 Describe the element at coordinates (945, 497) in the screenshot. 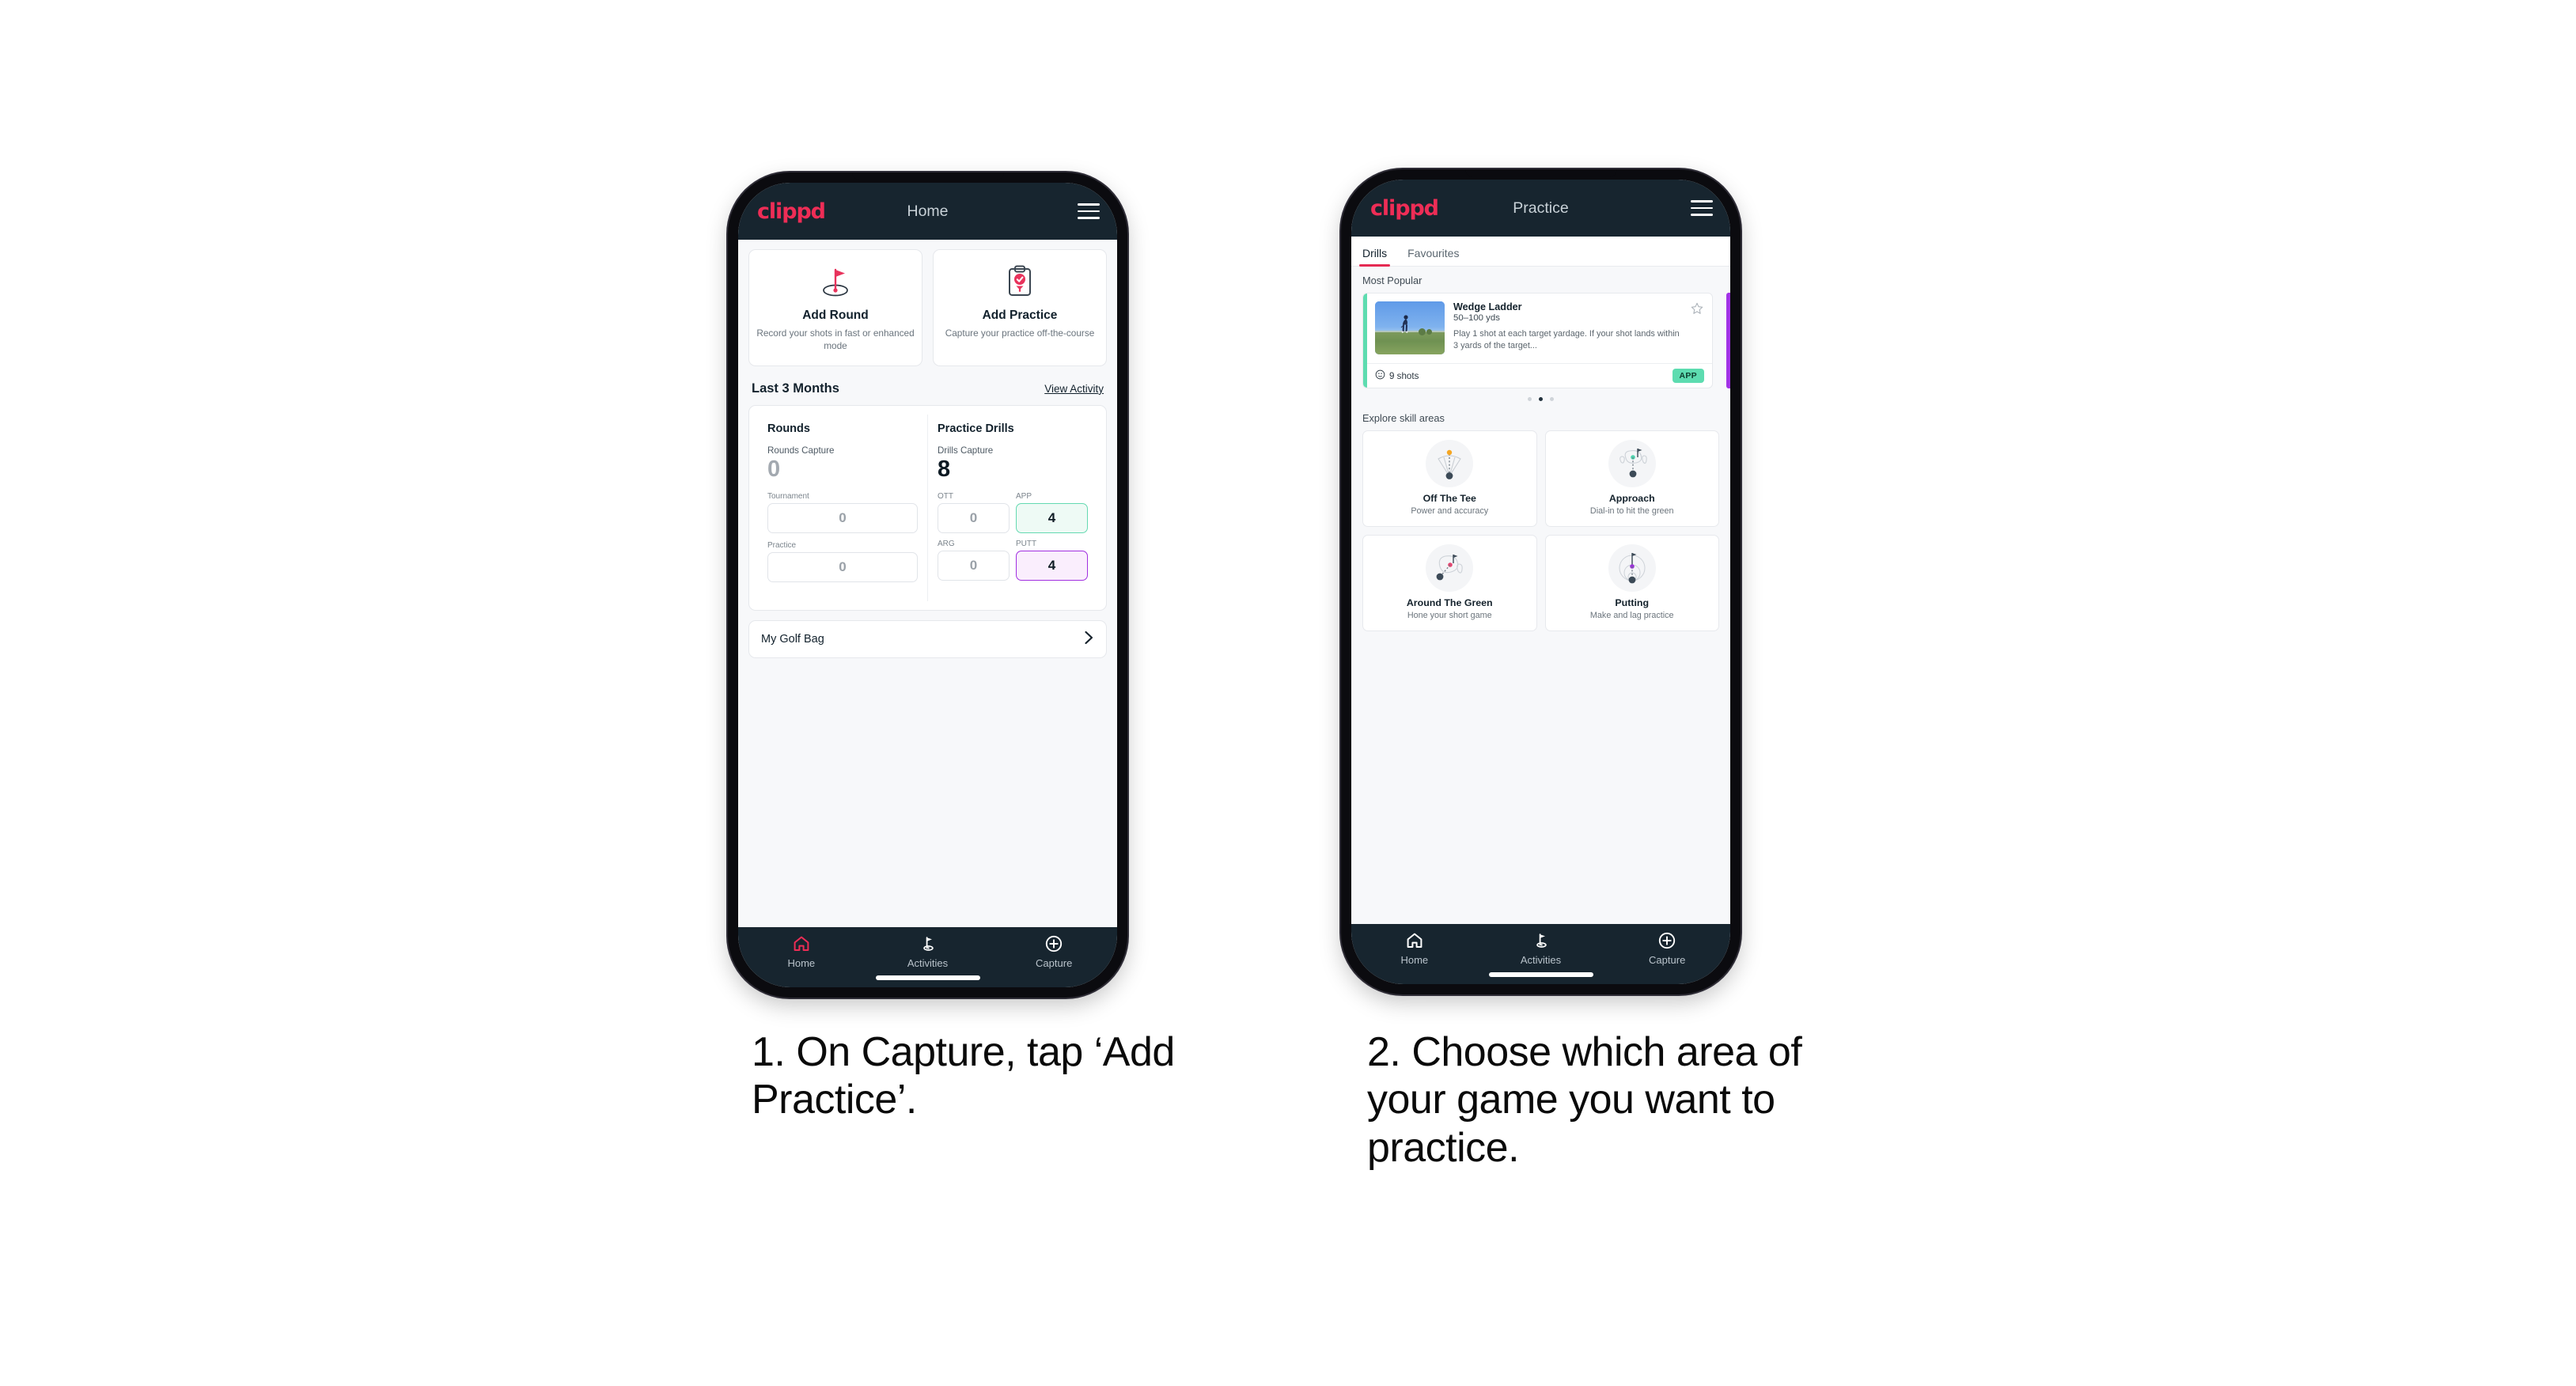

I see `ott-label: OTT` at that location.